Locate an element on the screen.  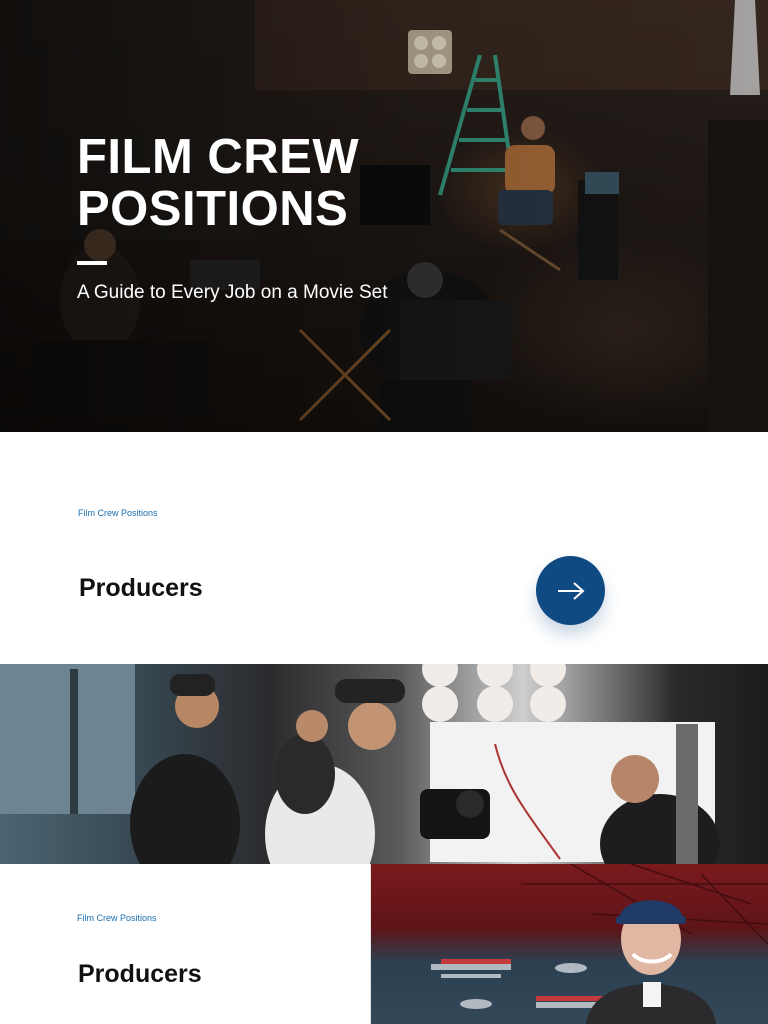
next-arrow-button is located at coordinates (570, 590).